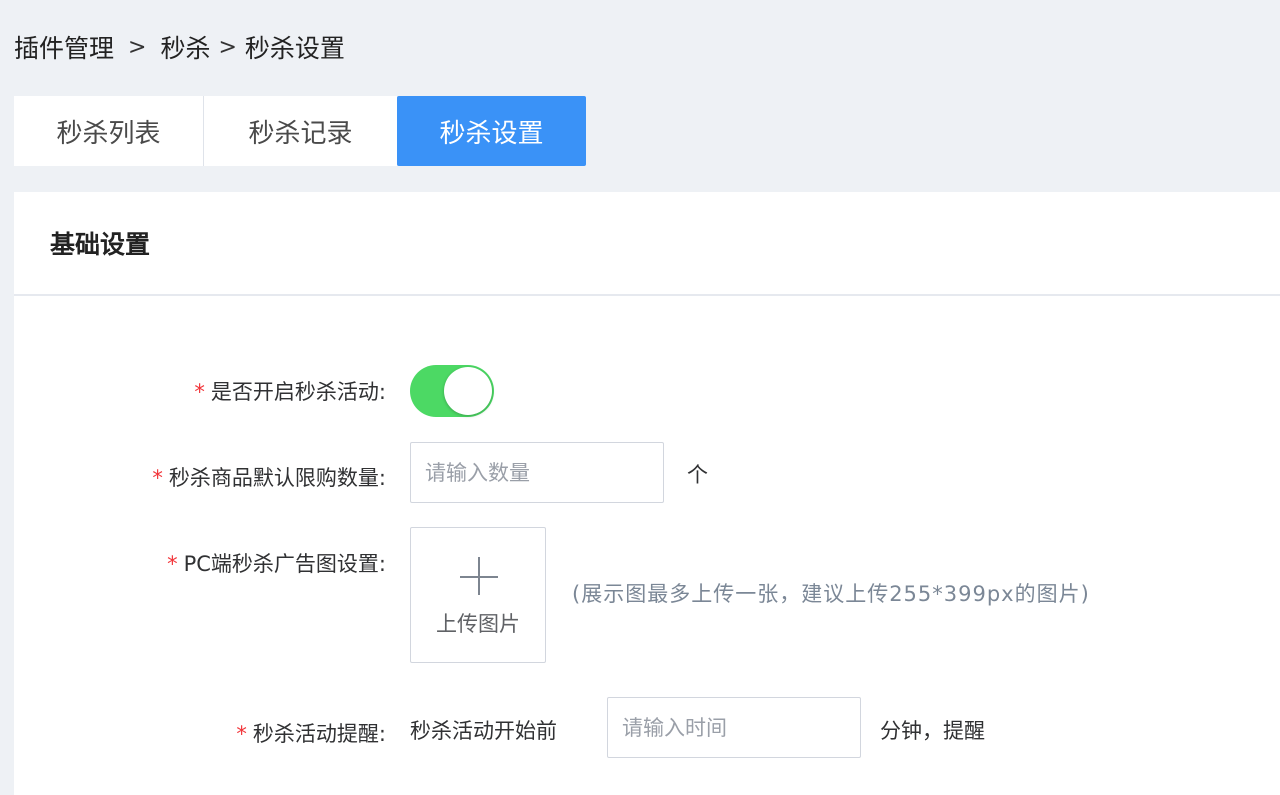 The image size is (1280, 795). What do you see at coordinates (697, 475) in the screenshot?
I see `purchase-limit-unit: 个` at bounding box center [697, 475].